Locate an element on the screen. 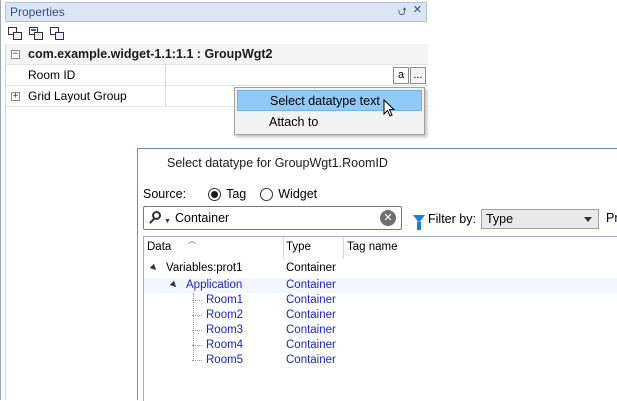 This screenshot has width=617, height=401. tree-row: Room2 Container is located at coordinates (380, 315).